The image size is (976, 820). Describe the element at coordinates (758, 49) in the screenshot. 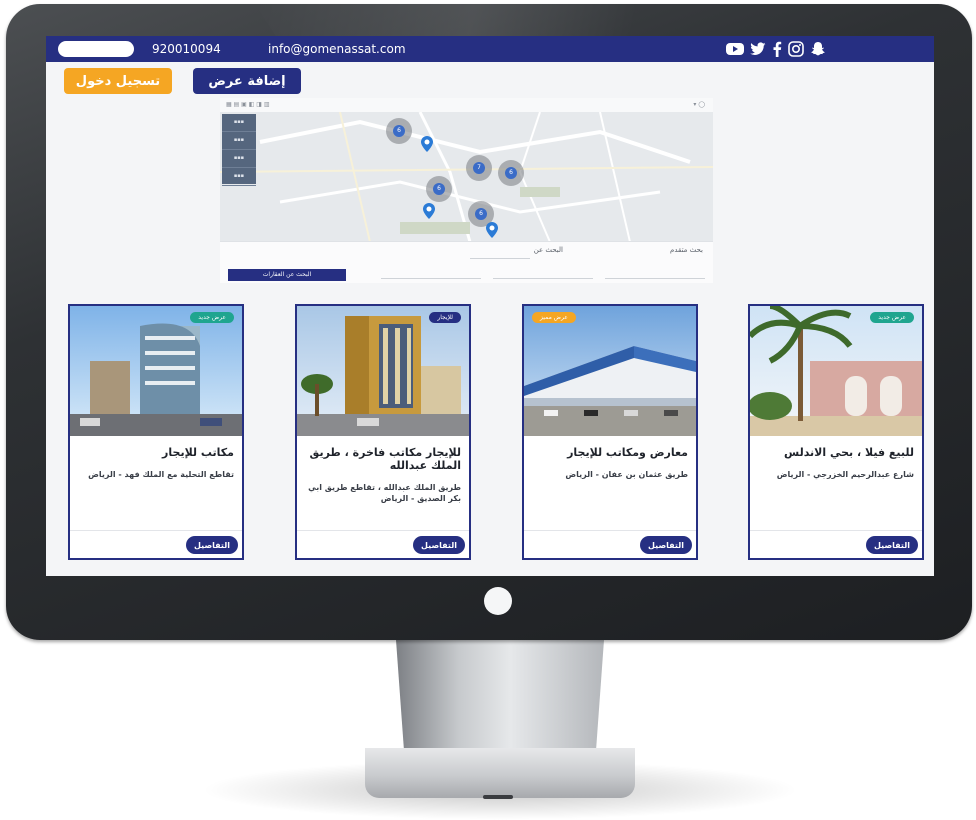

I see `twitter-icon` at that location.